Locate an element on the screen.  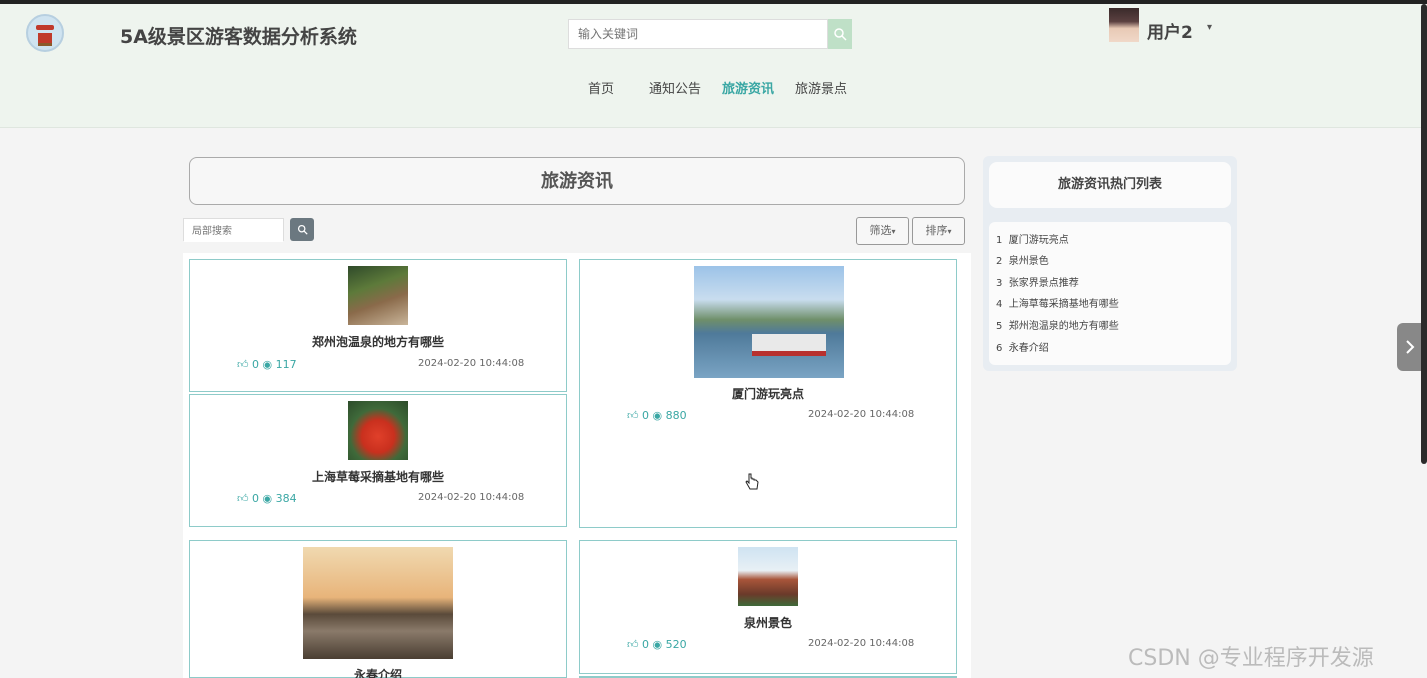
hot-list-item: 3 张家界景点推荐 is located at coordinates (1037, 281).